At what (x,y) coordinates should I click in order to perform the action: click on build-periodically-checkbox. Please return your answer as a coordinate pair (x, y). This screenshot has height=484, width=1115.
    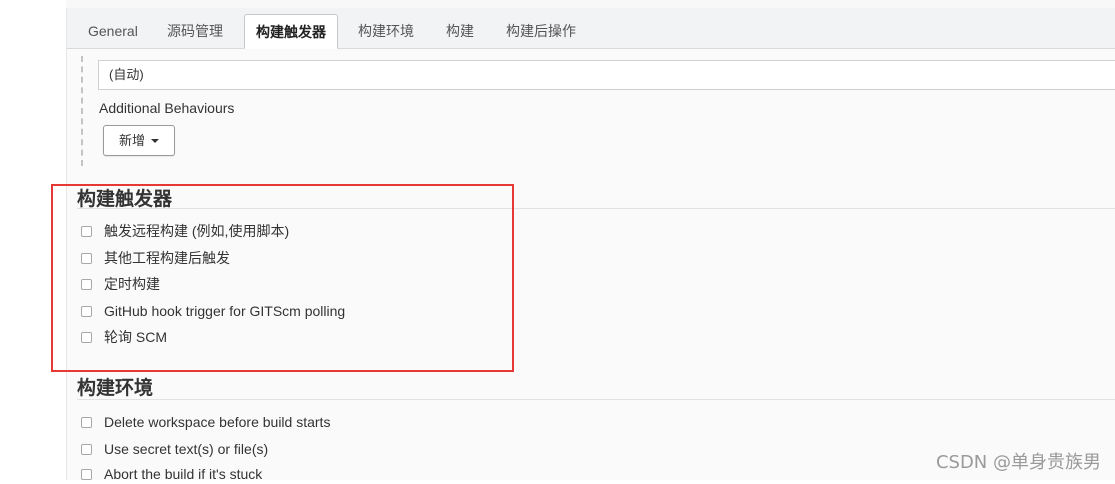
    Looking at the image, I should click on (86, 284).